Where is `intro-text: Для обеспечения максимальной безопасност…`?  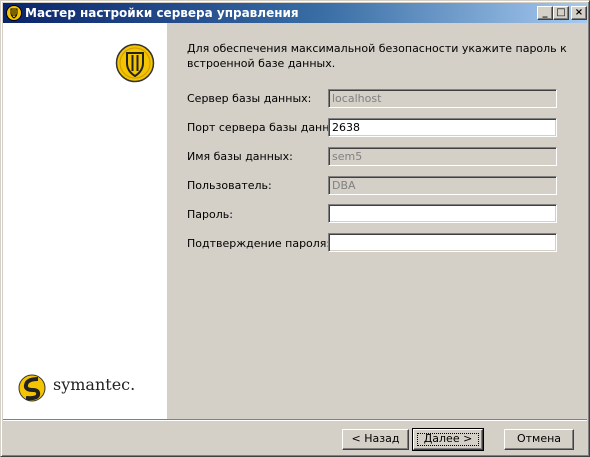 intro-text: Для обеспечения максимальной безопасност… is located at coordinates (377, 56).